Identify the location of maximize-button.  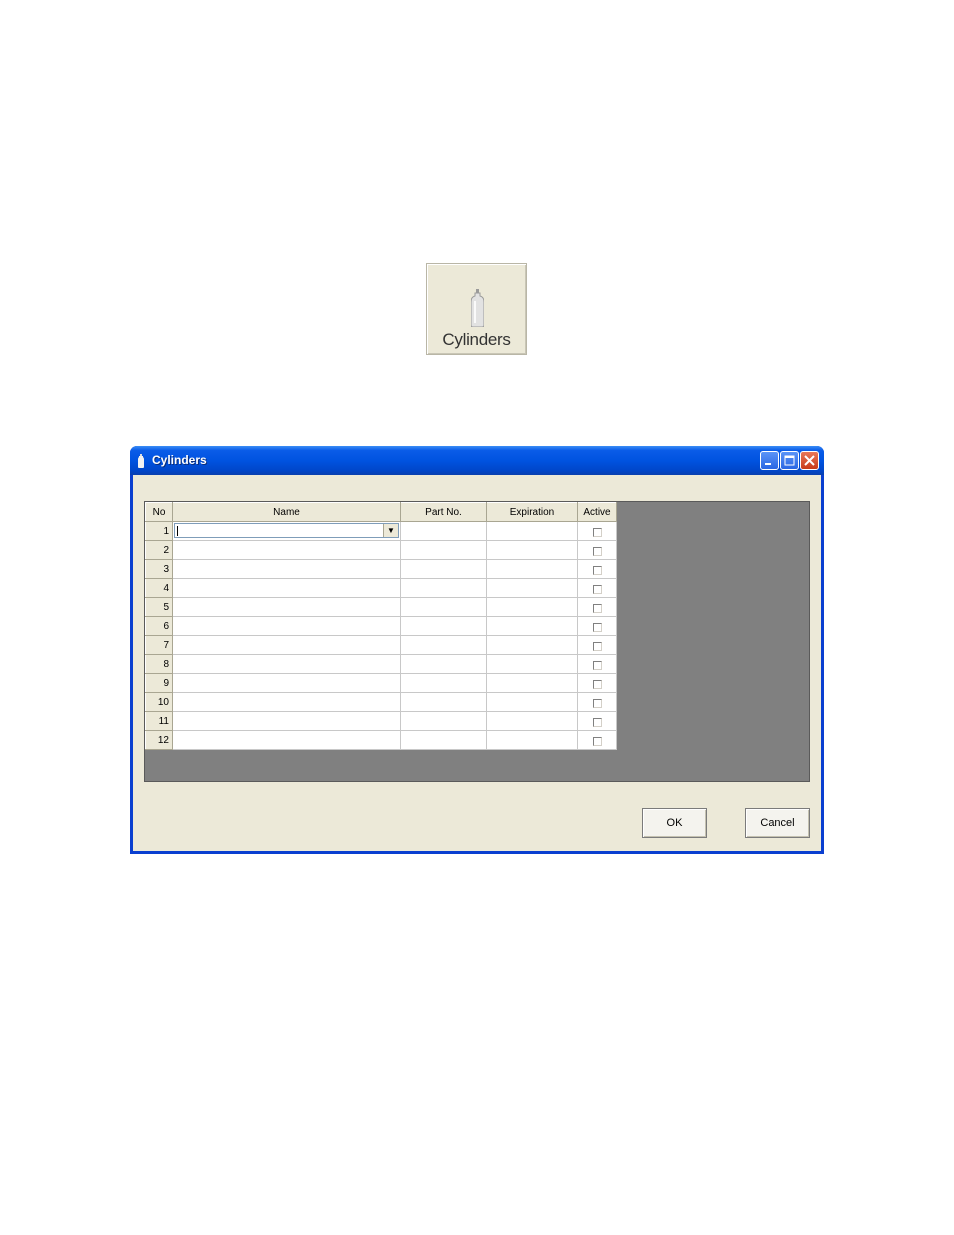
(789, 460).